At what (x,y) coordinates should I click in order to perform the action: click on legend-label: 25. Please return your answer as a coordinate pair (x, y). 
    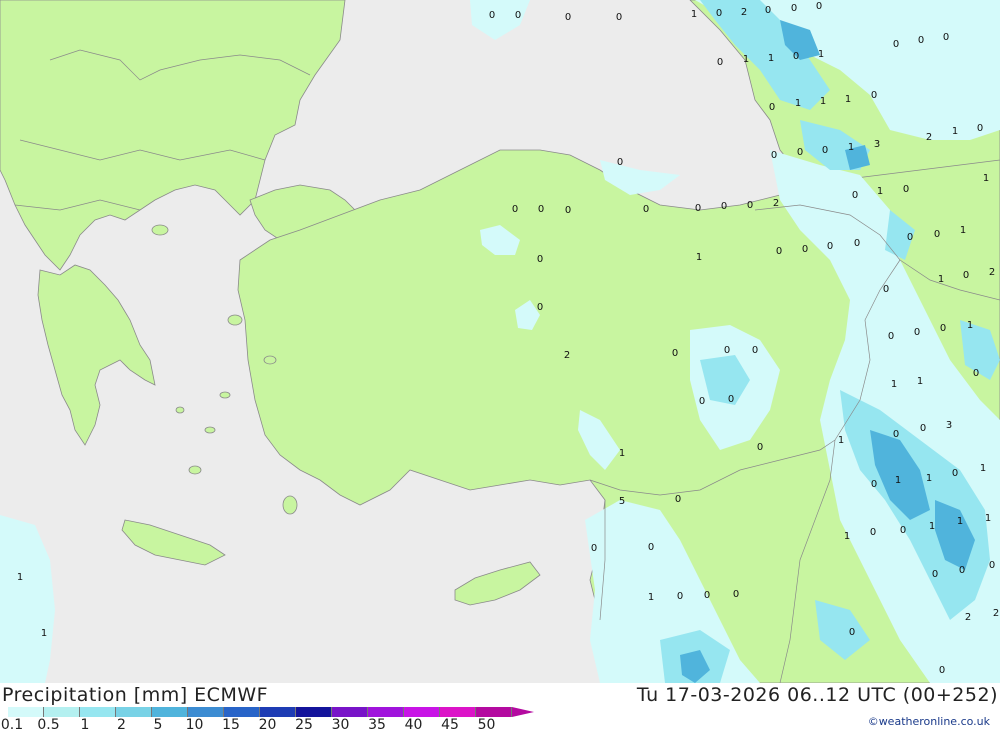
    Looking at the image, I should click on (304, 725).